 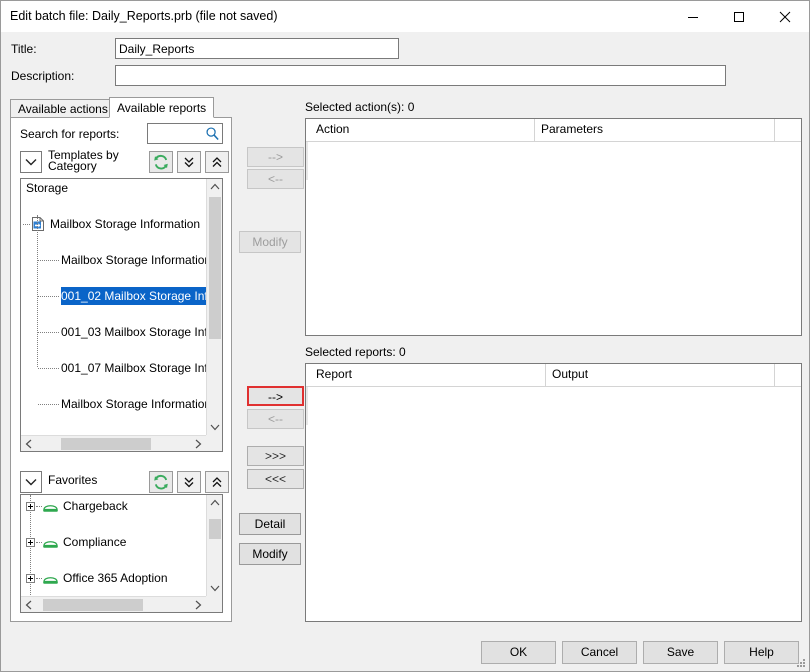 I want to click on favorites-tree-vscrollbar, so click(x=214, y=545).